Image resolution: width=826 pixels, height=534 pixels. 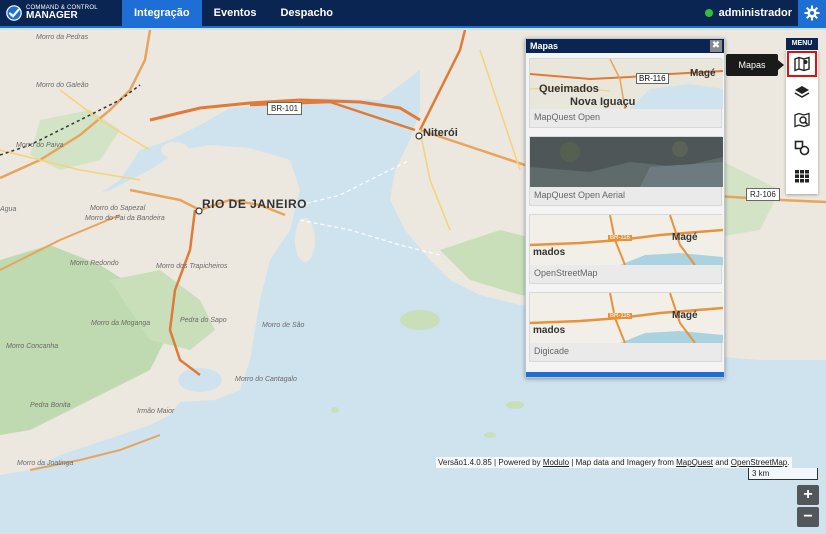 What do you see at coordinates (708, 13) in the screenshot?
I see `online-status-icon` at bounding box center [708, 13].